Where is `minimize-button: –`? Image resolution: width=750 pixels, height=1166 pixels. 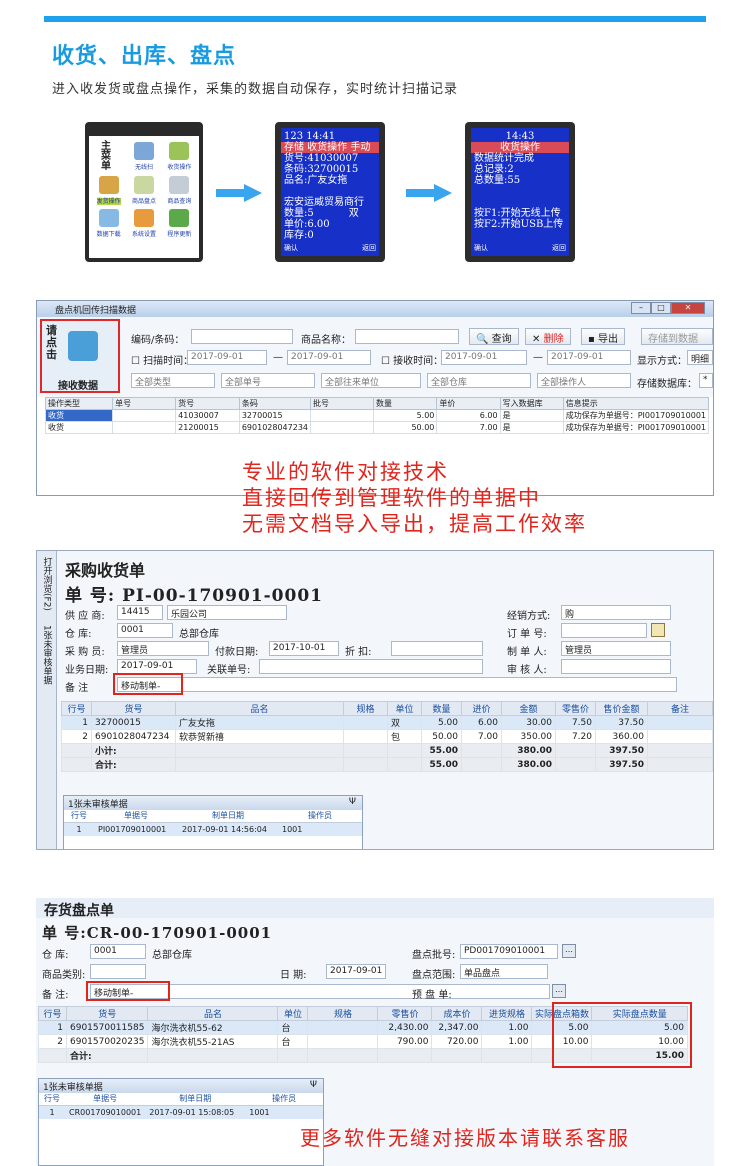
minimize-button: – is located at coordinates (641, 308).